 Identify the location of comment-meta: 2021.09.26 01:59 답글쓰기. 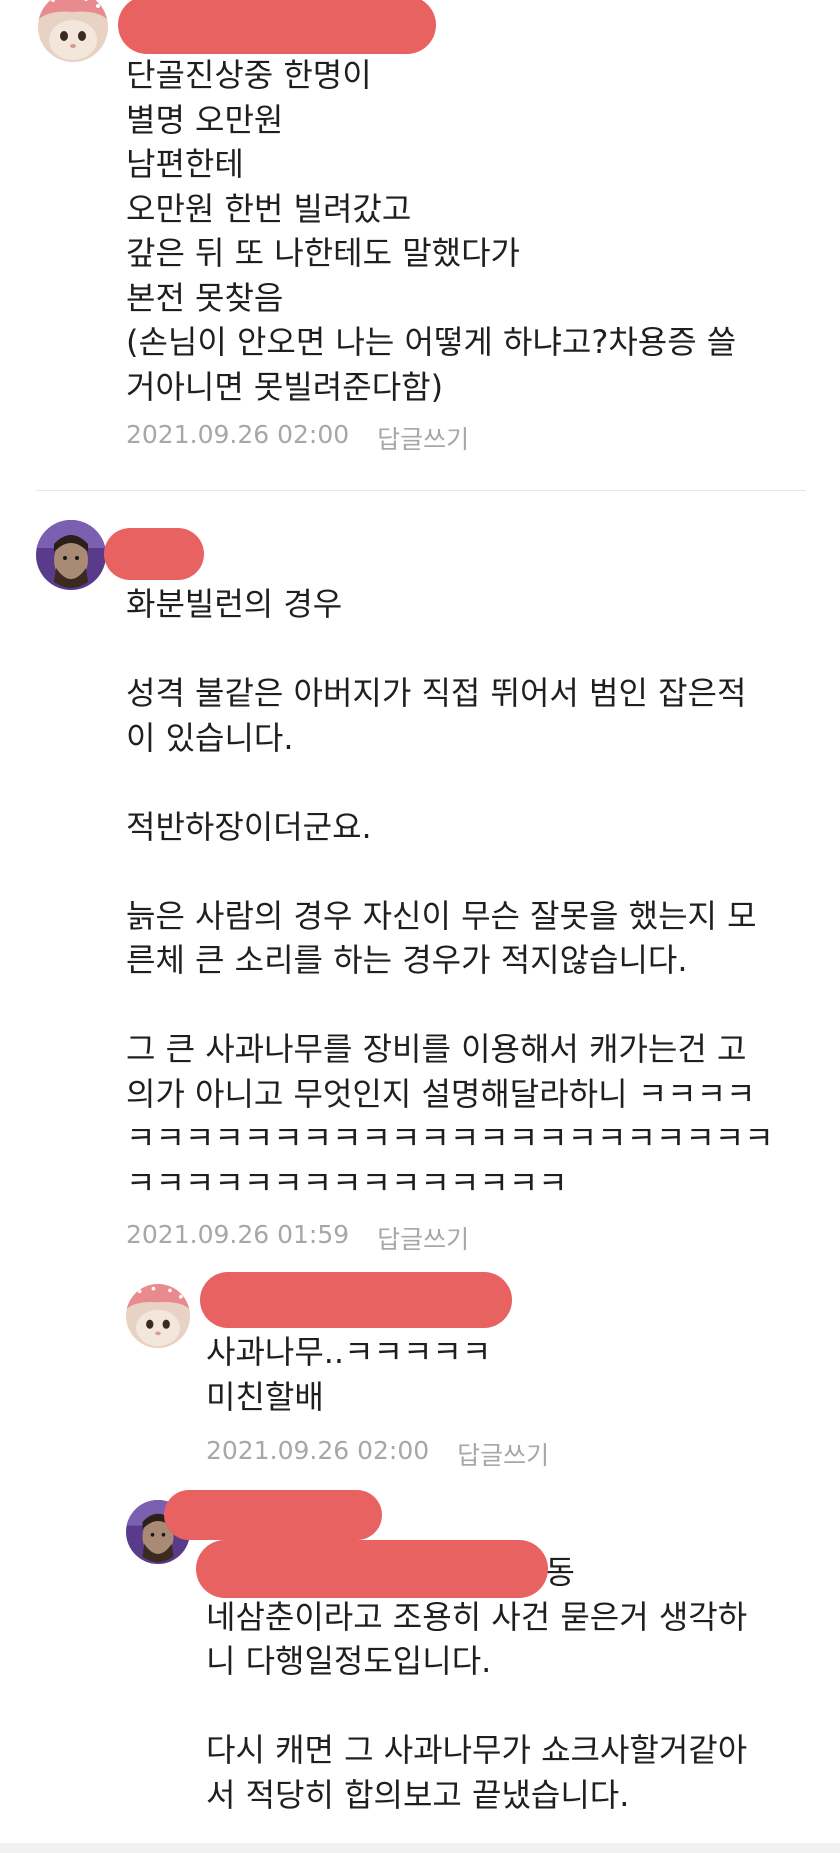
(297, 1238).